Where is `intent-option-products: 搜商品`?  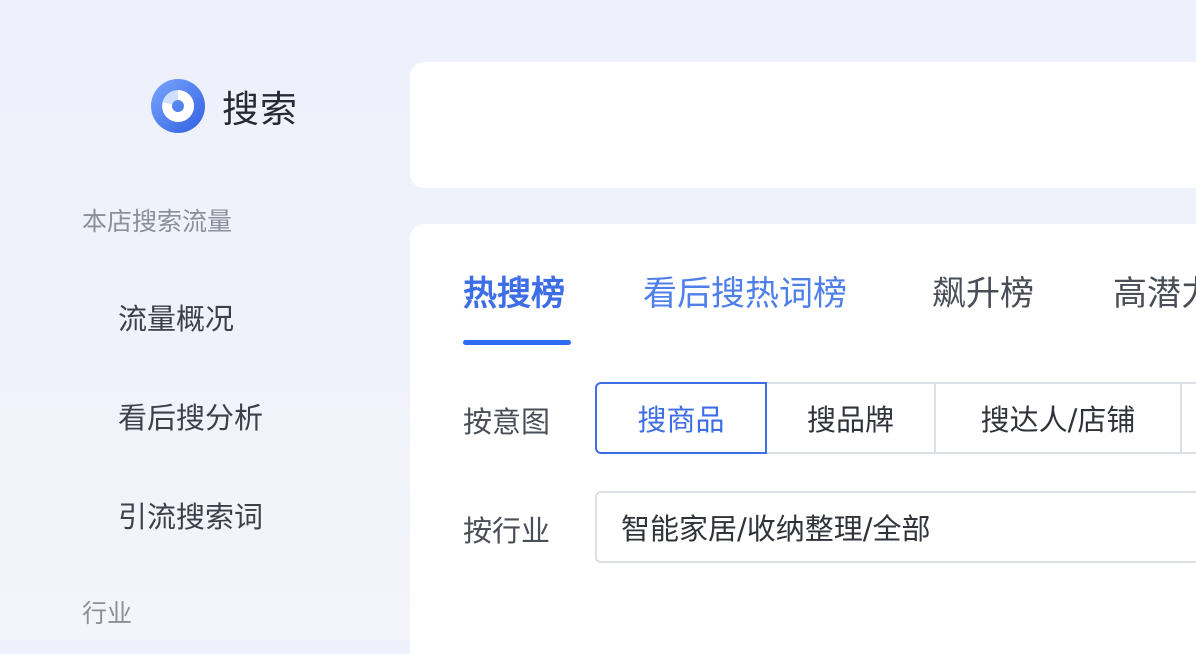
intent-option-products: 搜商品 is located at coordinates (681, 418).